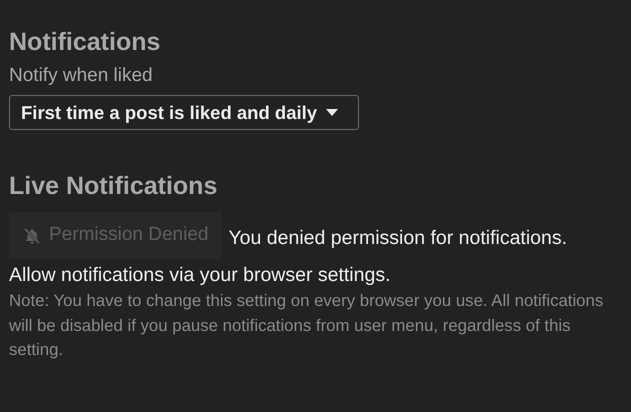 Image resolution: width=631 pixels, height=412 pixels. I want to click on caret-icon, so click(332, 112).